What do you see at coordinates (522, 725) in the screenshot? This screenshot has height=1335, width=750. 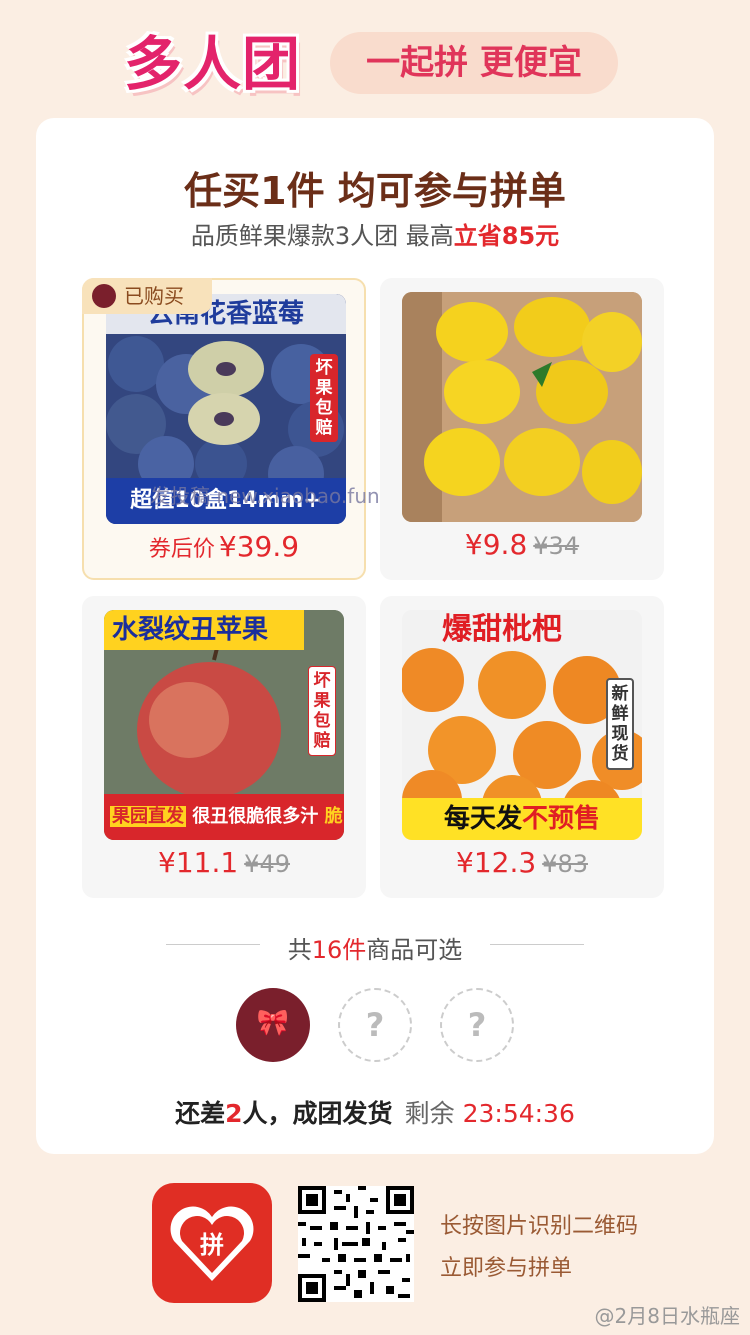 I see `loquat-product-image: 爆甜枇杷 新鲜现货 每天发不预售` at bounding box center [522, 725].